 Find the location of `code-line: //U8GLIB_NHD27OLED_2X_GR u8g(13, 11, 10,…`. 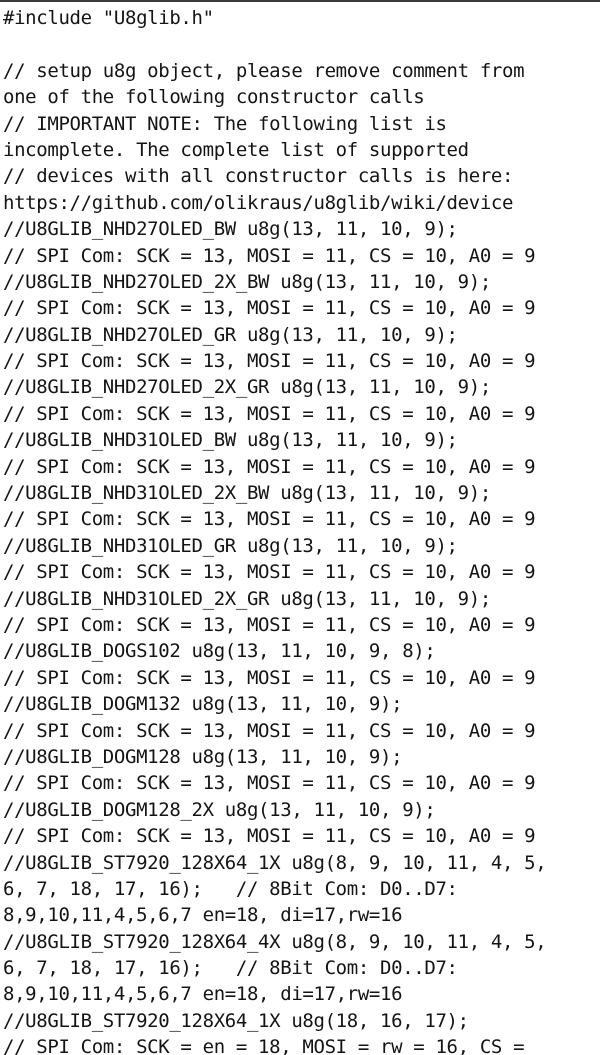

code-line: //U8GLIB_NHD27OLED_2X_GR u8g(13, 11, 10,… is located at coordinates (247, 387).